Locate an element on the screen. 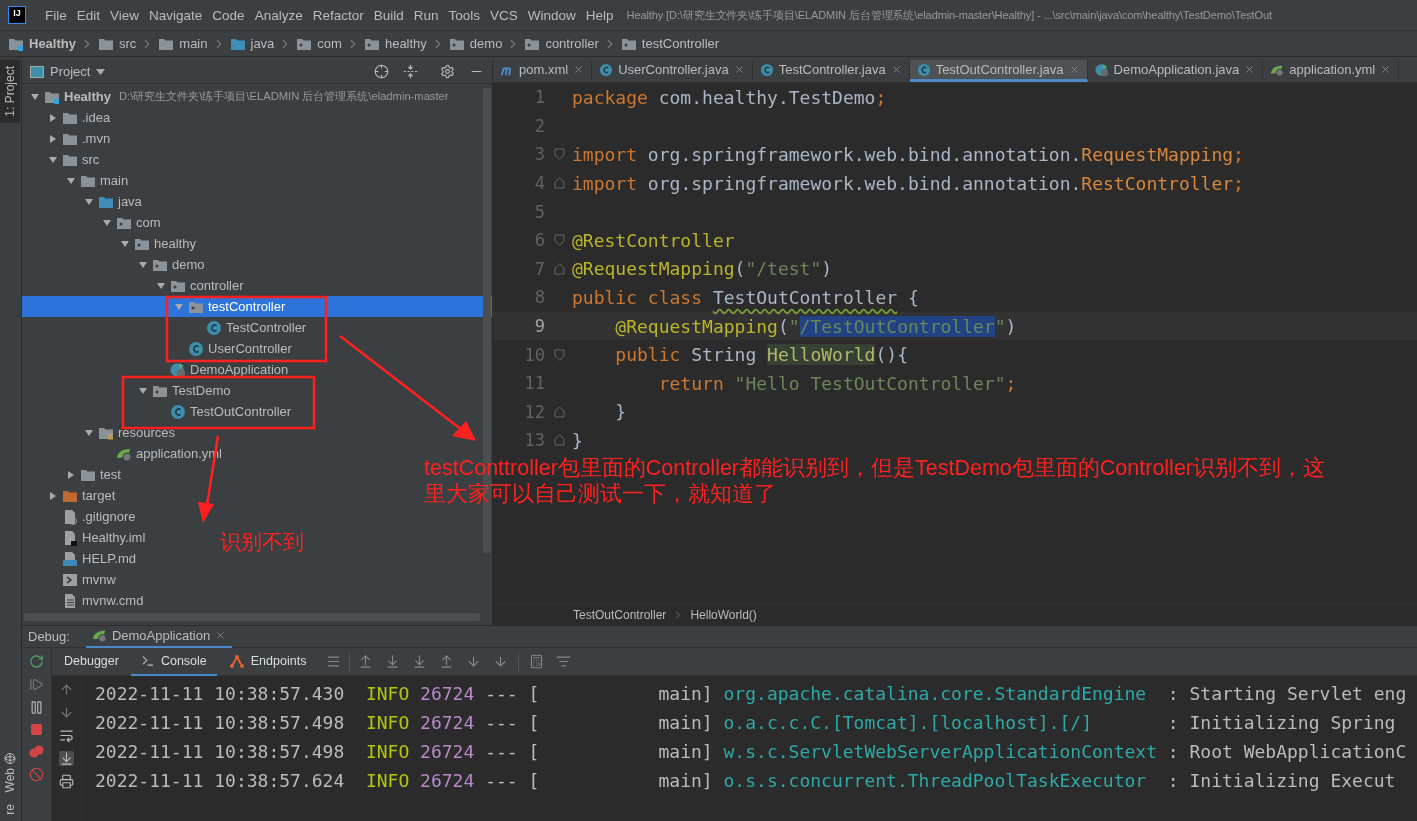 The width and height of the screenshot is (1417, 821). breadcrumb-item: demo is located at coordinates (475, 43).